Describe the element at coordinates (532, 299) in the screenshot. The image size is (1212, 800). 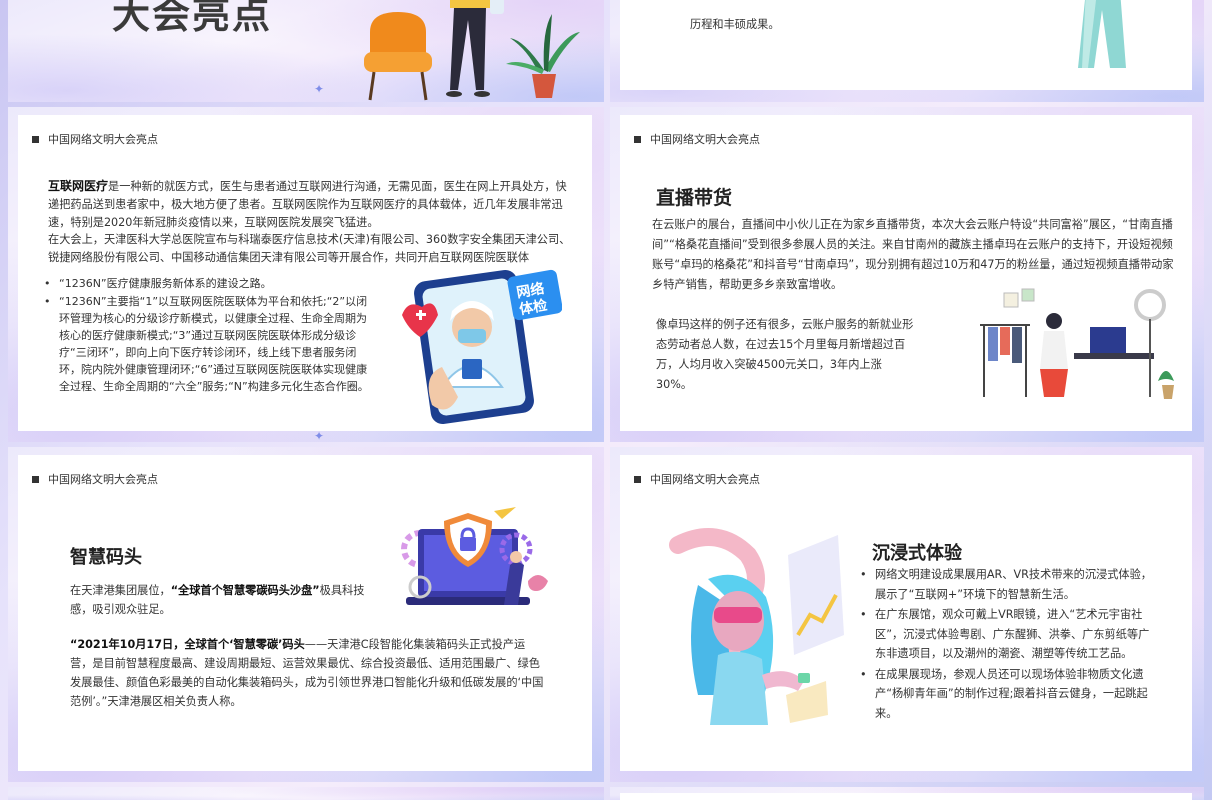
I see `checkup-badge: 网络体检` at that location.